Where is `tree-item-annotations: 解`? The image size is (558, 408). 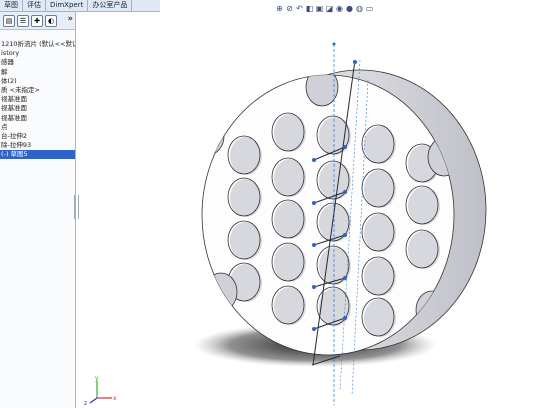
tree-item-annotations: 解 is located at coordinates (37, 72).